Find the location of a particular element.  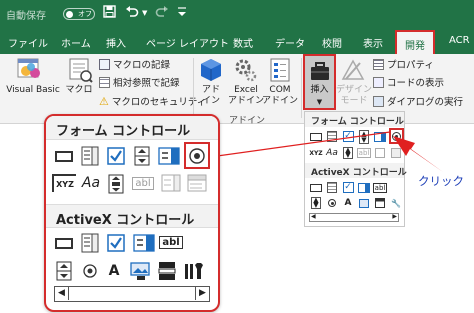

callout-activex-textbox-control: abl is located at coordinates (171, 242).